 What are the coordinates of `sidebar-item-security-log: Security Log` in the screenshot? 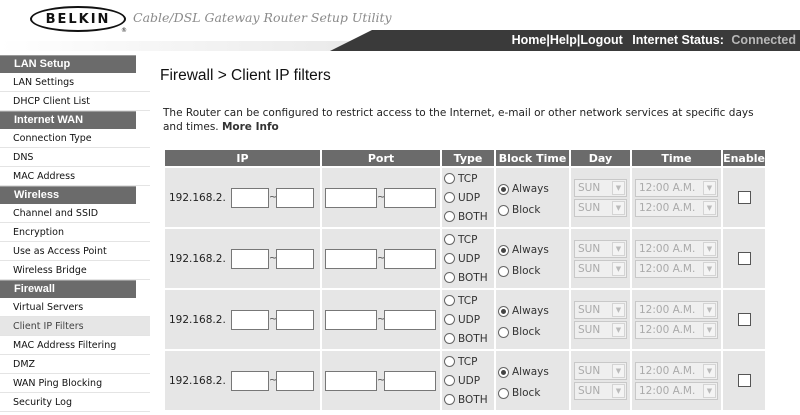 It's located at (75, 402).